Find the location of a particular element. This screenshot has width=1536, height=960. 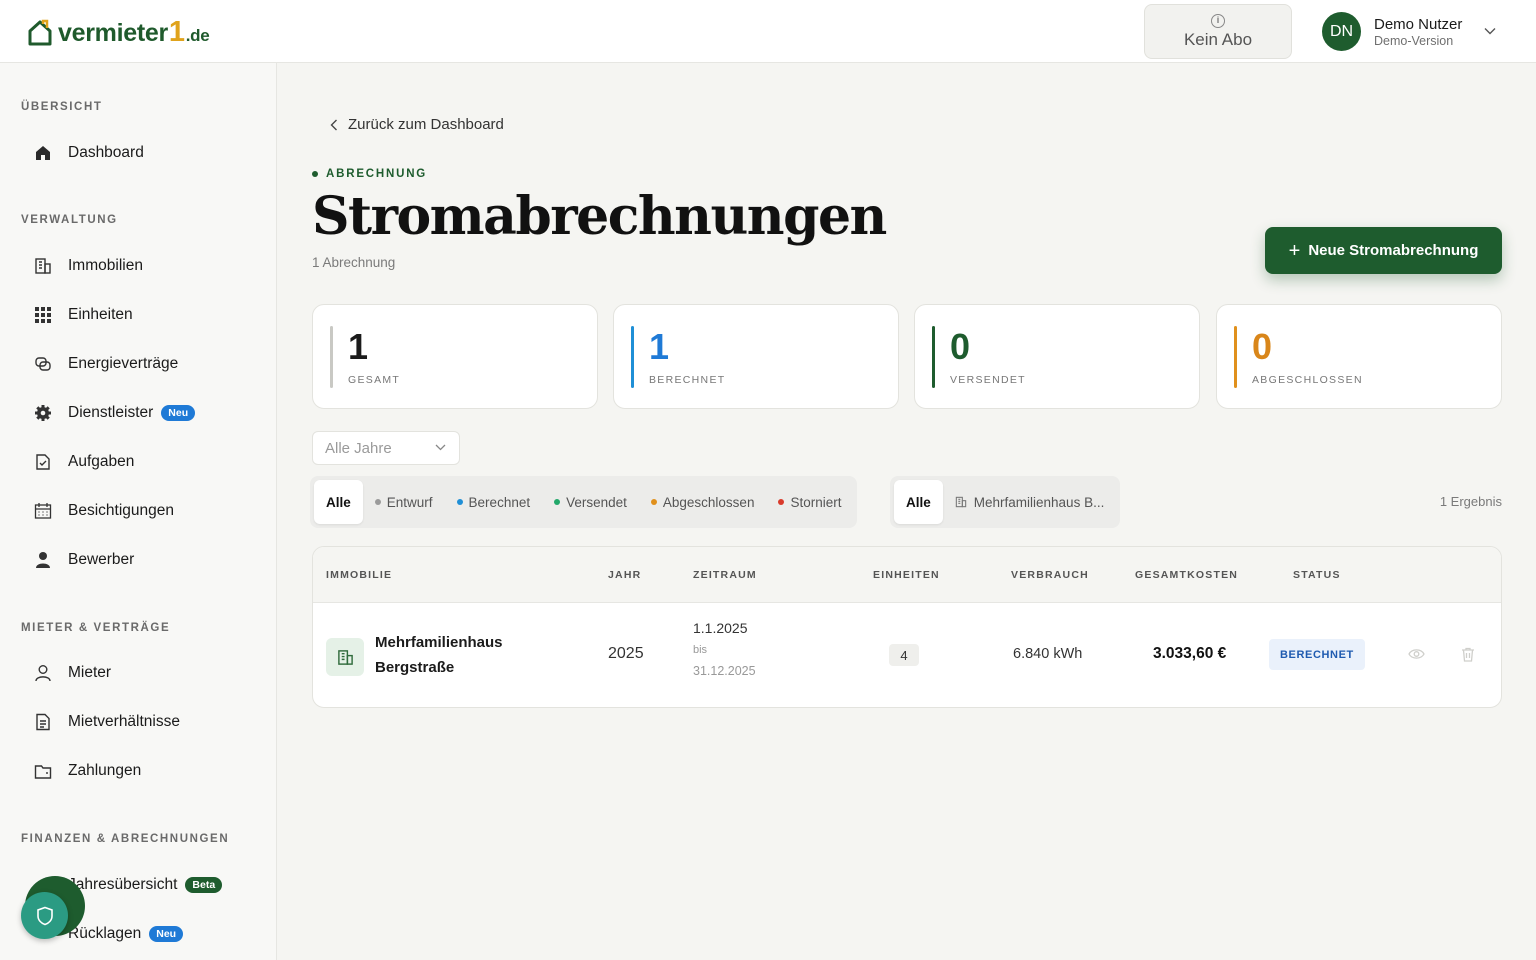

grid-icon is located at coordinates (43, 315).